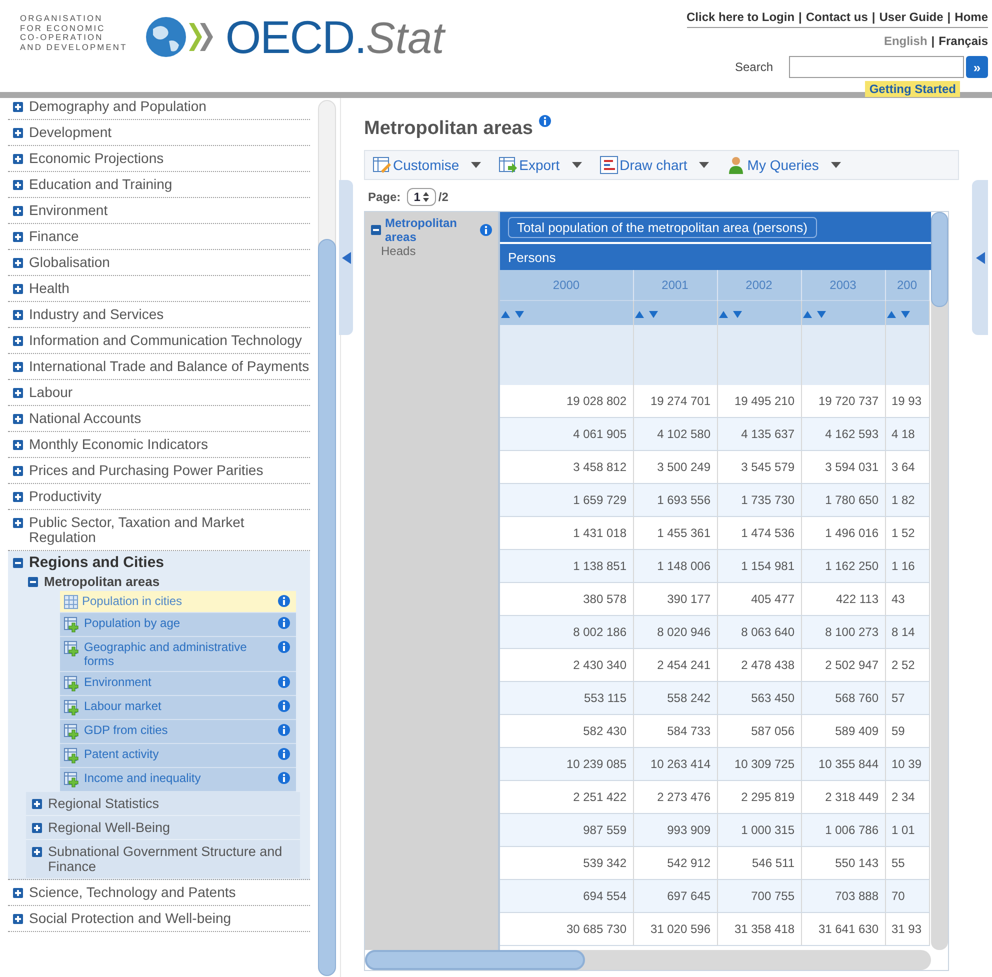 This screenshot has height=977, width=992. I want to click on search-field, so click(876, 67).